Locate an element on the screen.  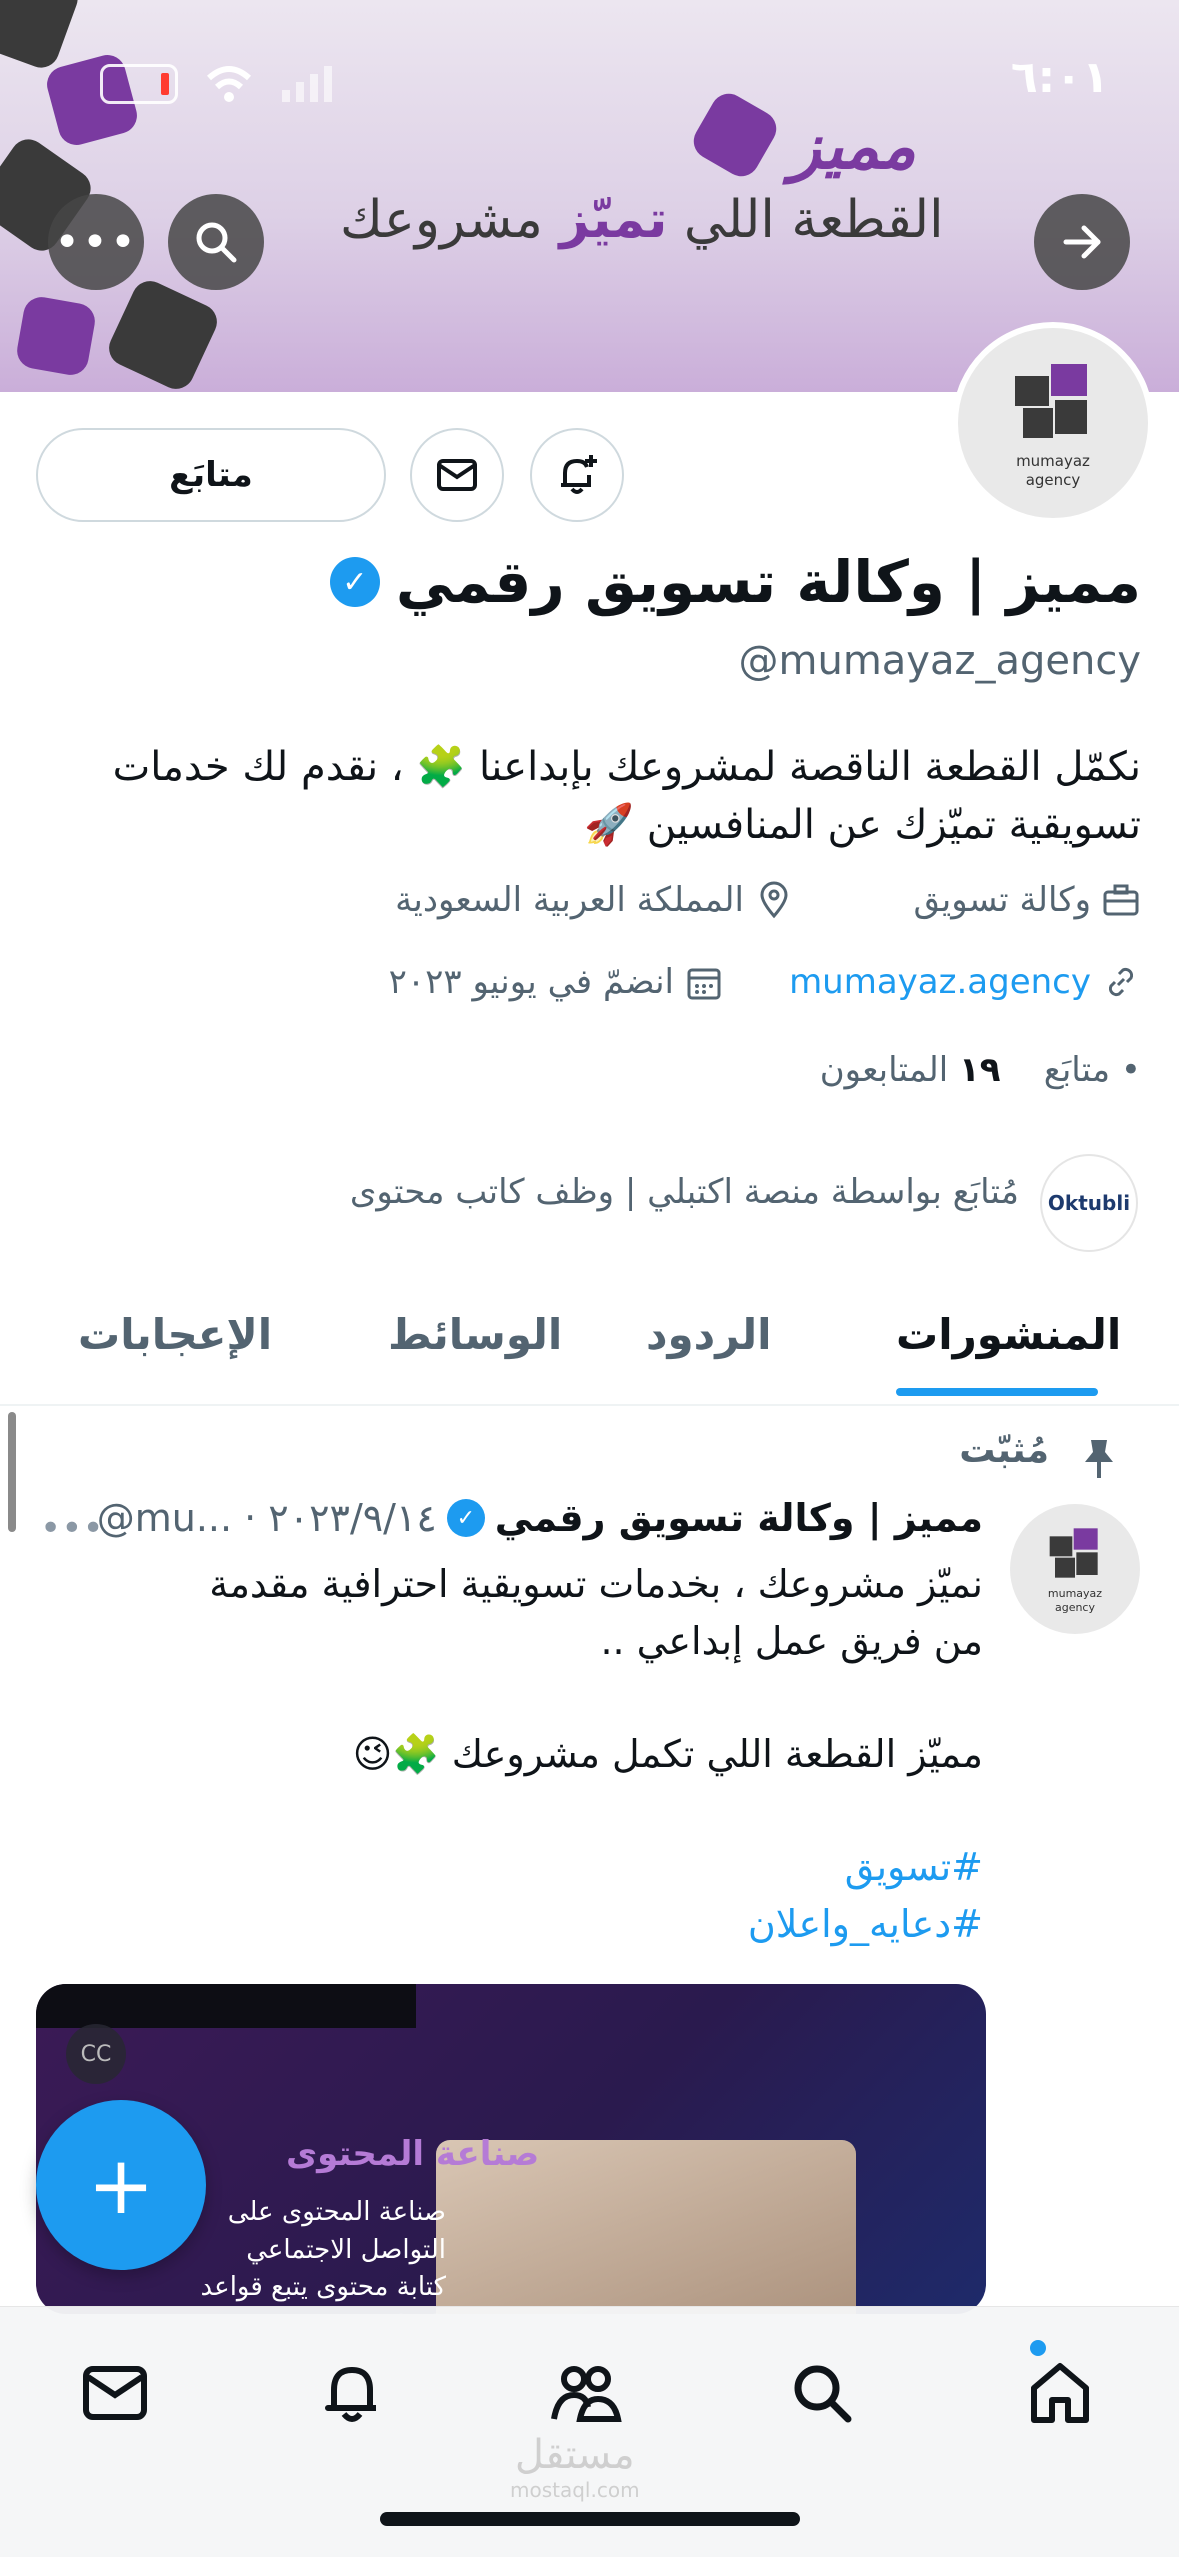
calendar-icon is located at coordinates (704, 984).